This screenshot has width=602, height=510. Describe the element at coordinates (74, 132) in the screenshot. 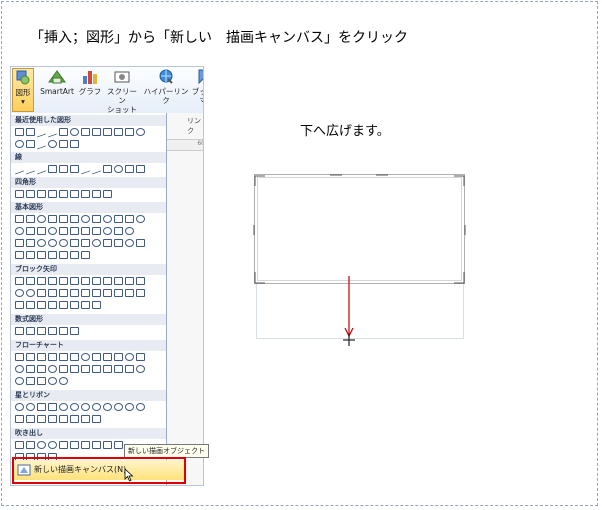

I see `oval-shape` at that location.